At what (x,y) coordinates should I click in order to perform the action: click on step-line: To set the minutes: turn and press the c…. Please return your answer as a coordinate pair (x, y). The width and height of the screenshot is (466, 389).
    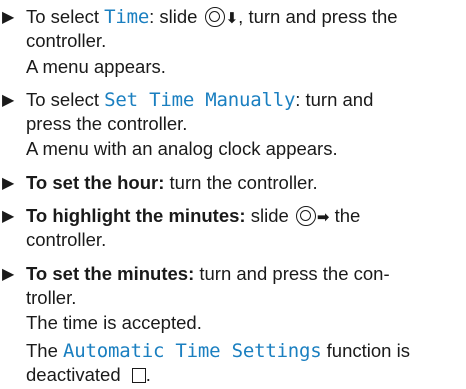
    Looking at the image, I should click on (208, 273).